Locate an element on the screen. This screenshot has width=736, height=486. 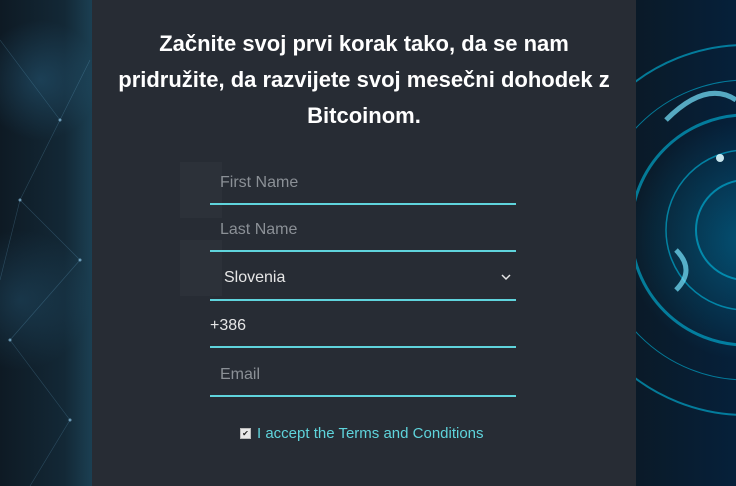
email-input is located at coordinates (363, 375).